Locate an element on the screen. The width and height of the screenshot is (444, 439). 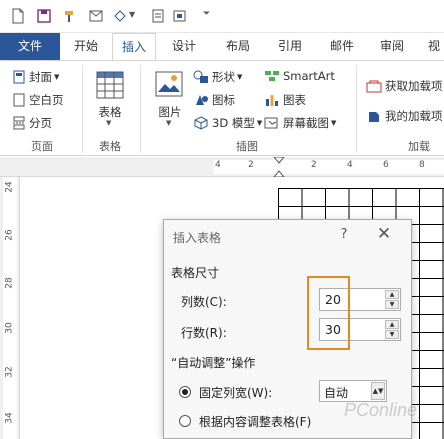
shapes-icon is located at coordinates (200, 76).